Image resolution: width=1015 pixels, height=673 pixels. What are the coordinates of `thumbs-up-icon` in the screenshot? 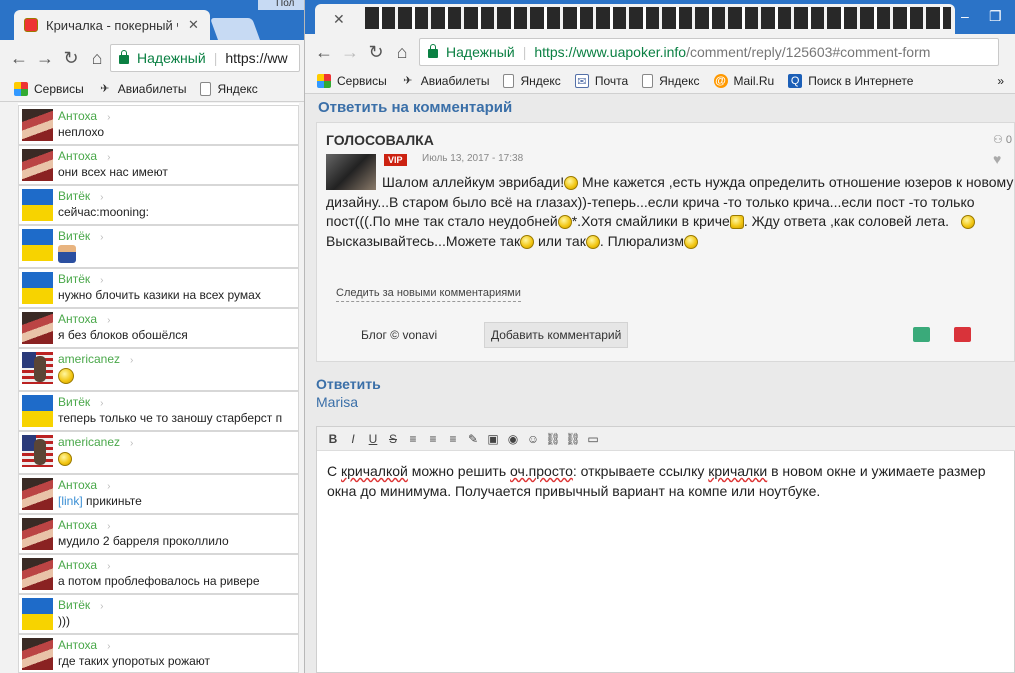 It's located at (921, 334).